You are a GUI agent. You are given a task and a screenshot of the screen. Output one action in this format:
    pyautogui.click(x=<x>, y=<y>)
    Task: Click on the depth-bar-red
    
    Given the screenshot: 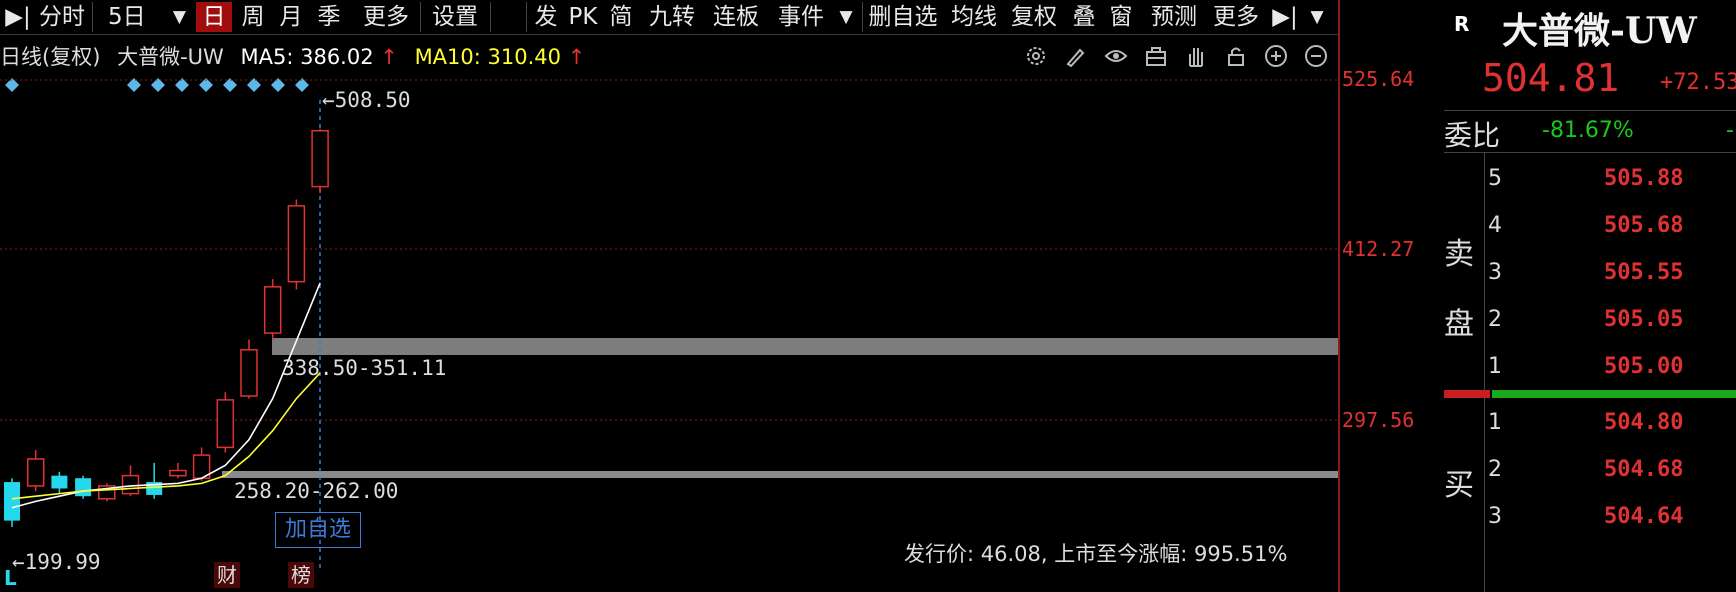 What is the action you would take?
    pyautogui.click(x=1467, y=394)
    